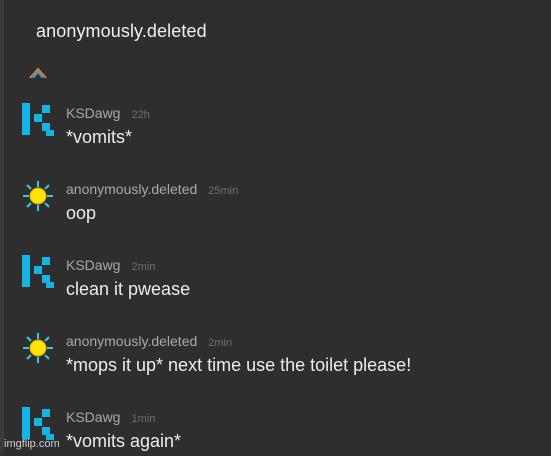  Describe the element at coordinates (280, 431) in the screenshot. I see `chat-message: KSDawg 1min *vomits again*` at that location.